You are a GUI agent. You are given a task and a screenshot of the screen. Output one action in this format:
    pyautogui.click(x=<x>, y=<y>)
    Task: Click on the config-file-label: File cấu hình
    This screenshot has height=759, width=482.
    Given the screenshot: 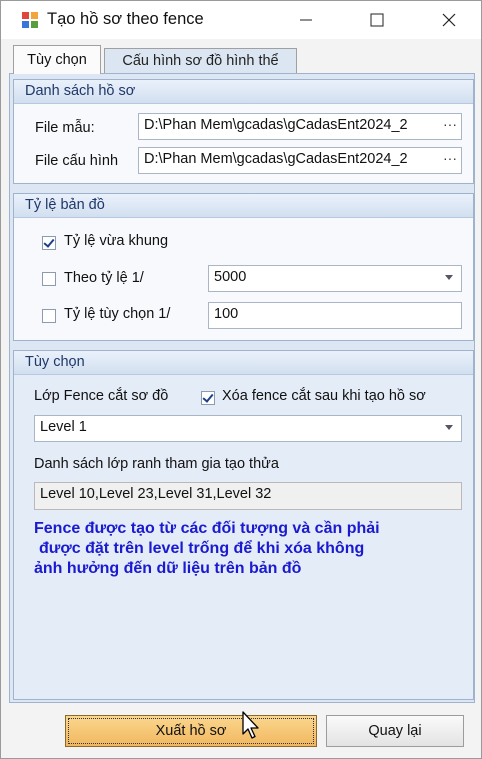 What is the action you would take?
    pyautogui.click(x=77, y=161)
    